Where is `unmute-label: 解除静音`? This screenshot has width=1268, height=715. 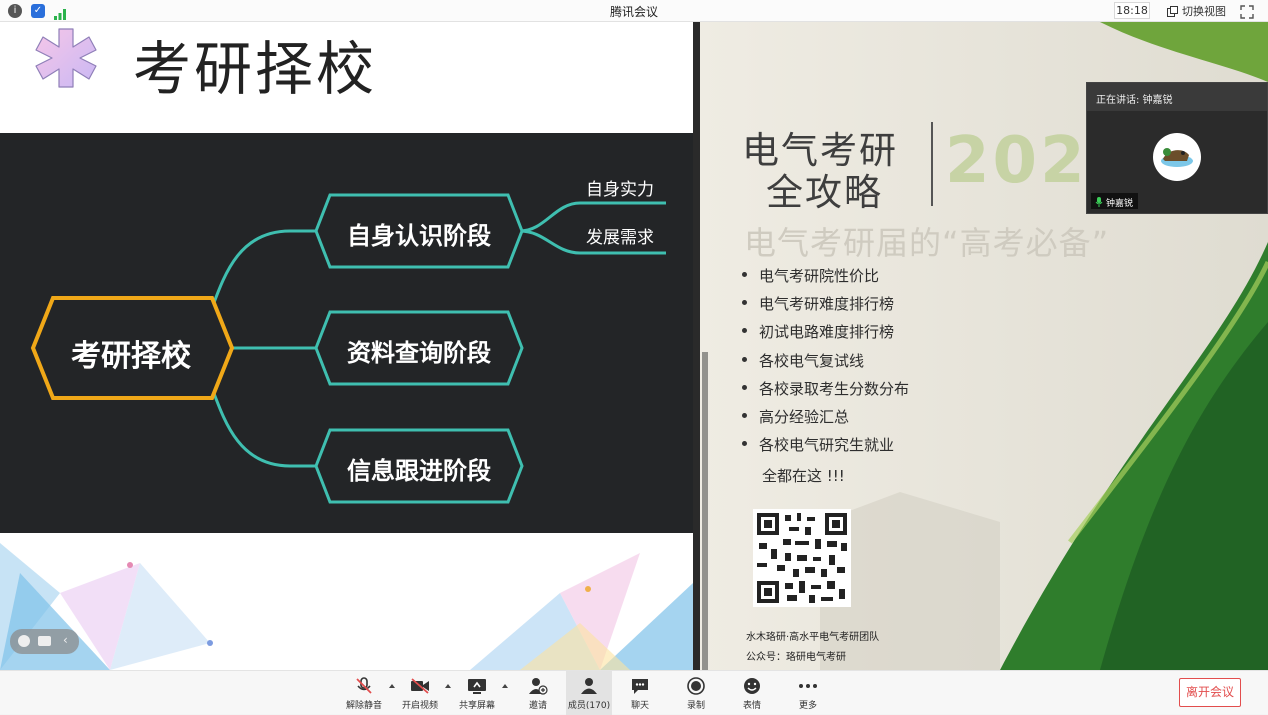 unmute-label: 解除静音 is located at coordinates (363, 706).